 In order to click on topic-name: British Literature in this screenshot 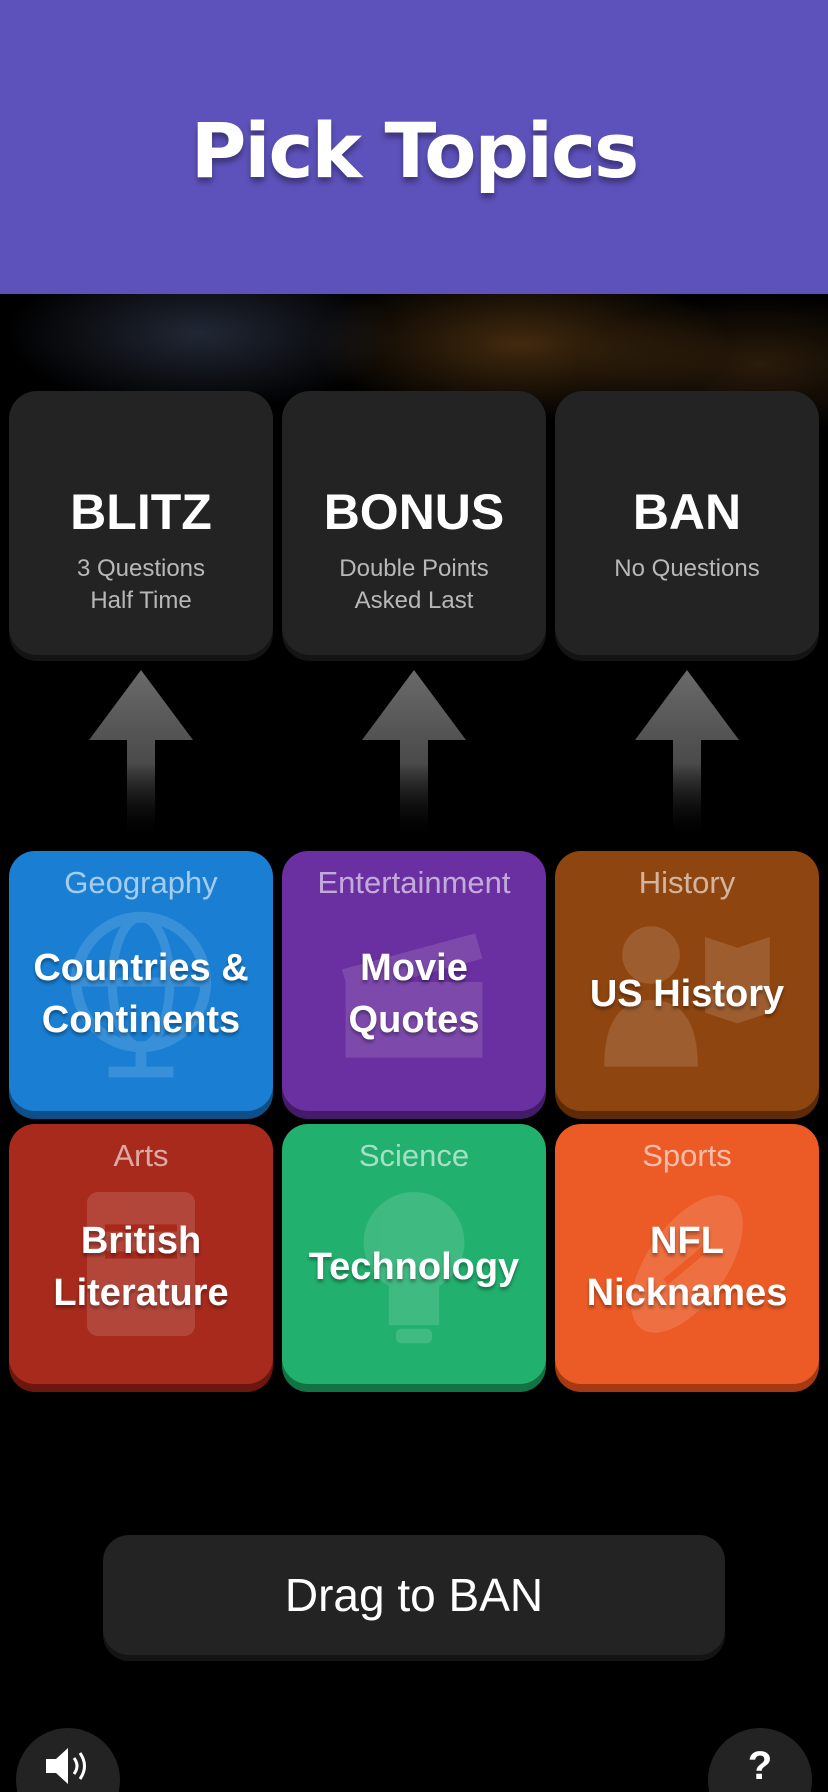, I will do `click(141, 1247)`.